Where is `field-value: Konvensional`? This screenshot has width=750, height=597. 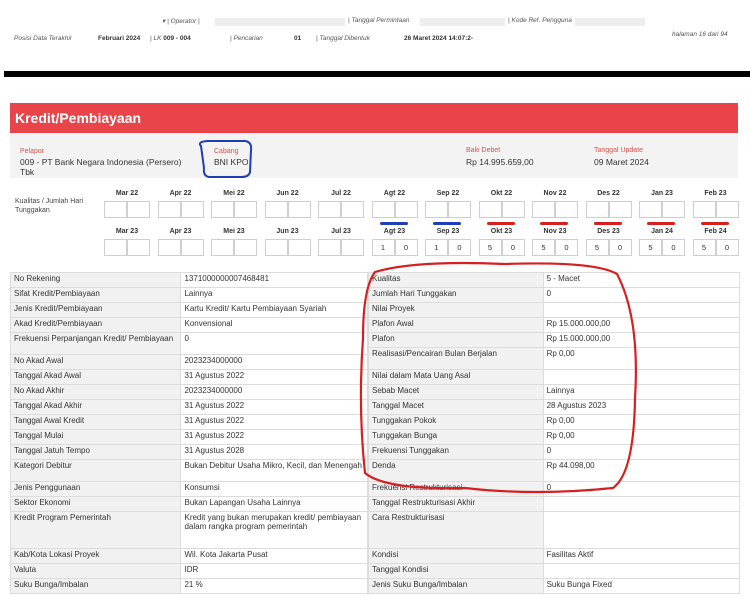
field-value: Konvensional is located at coordinates (274, 325).